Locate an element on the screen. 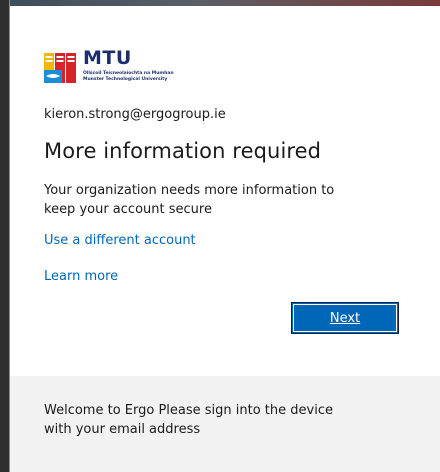  logo-subtitle-english: Munster Technological University is located at coordinates (125, 79).